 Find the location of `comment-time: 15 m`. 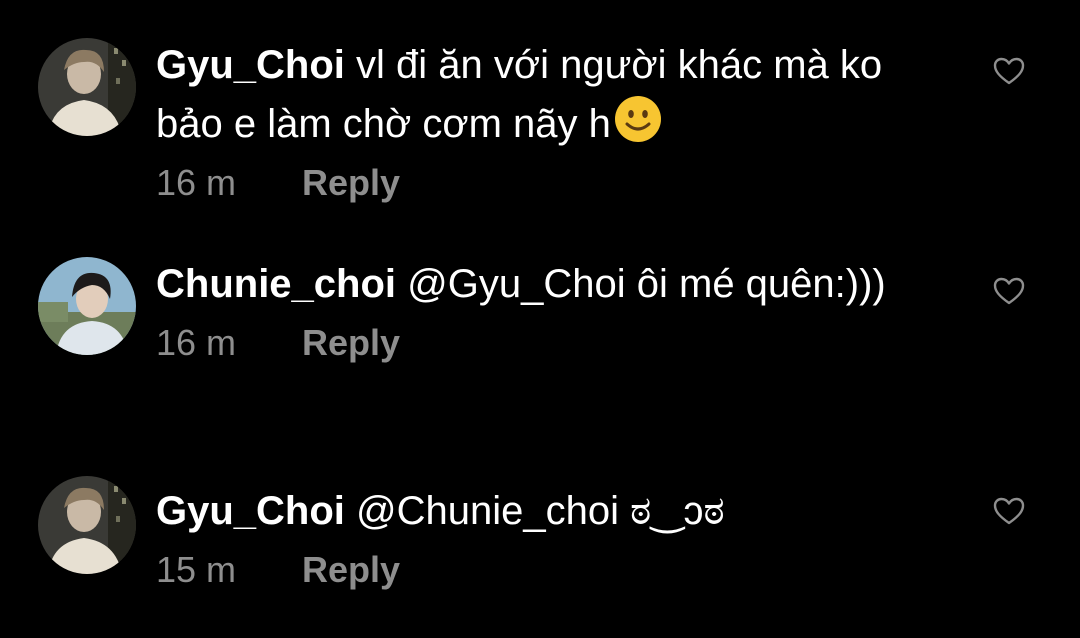

comment-time: 15 m is located at coordinates (196, 569).